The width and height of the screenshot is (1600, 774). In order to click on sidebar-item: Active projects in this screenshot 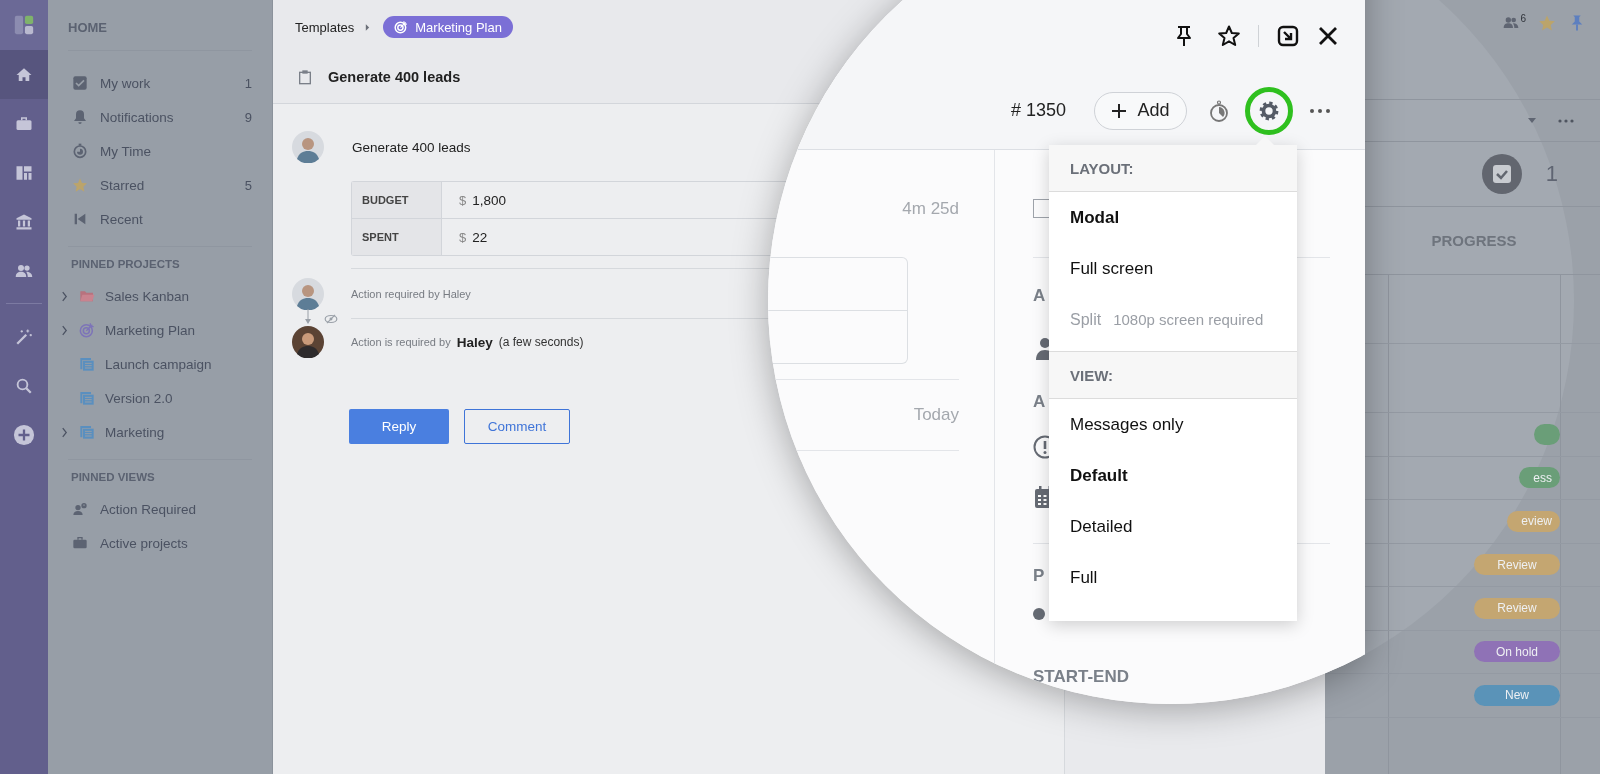, I will do `click(160, 543)`.